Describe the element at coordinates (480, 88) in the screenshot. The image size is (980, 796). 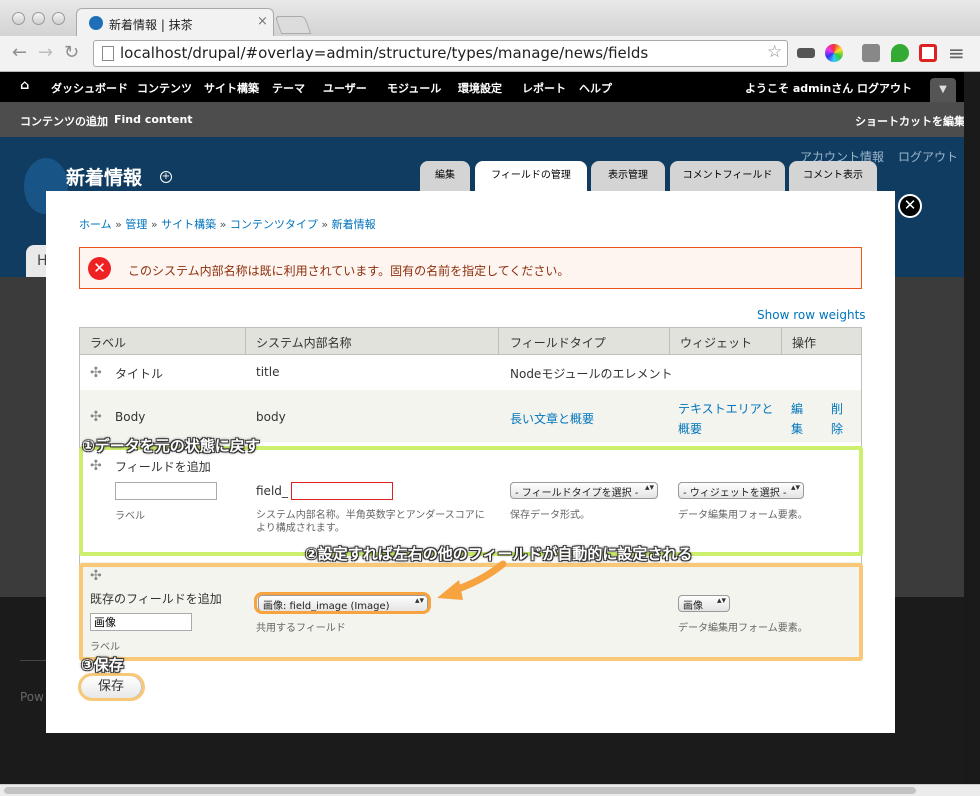
I see `menu-config: 環境設定` at that location.